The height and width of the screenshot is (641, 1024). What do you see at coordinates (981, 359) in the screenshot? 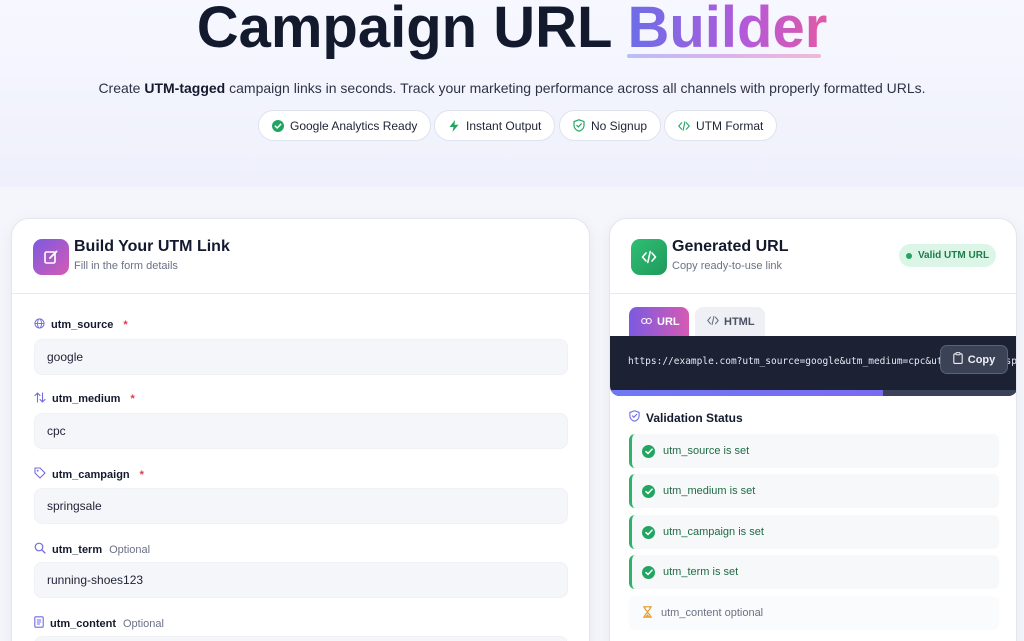
I see `copy-label: Copy` at bounding box center [981, 359].